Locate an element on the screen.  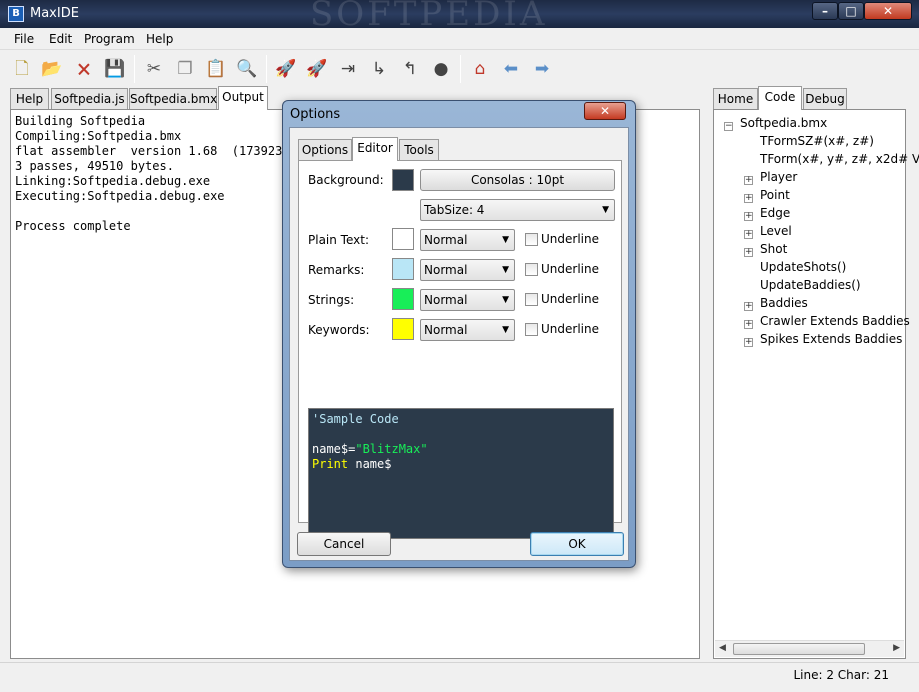
plain-text-underline-checkbox is located at coordinates (531, 239).